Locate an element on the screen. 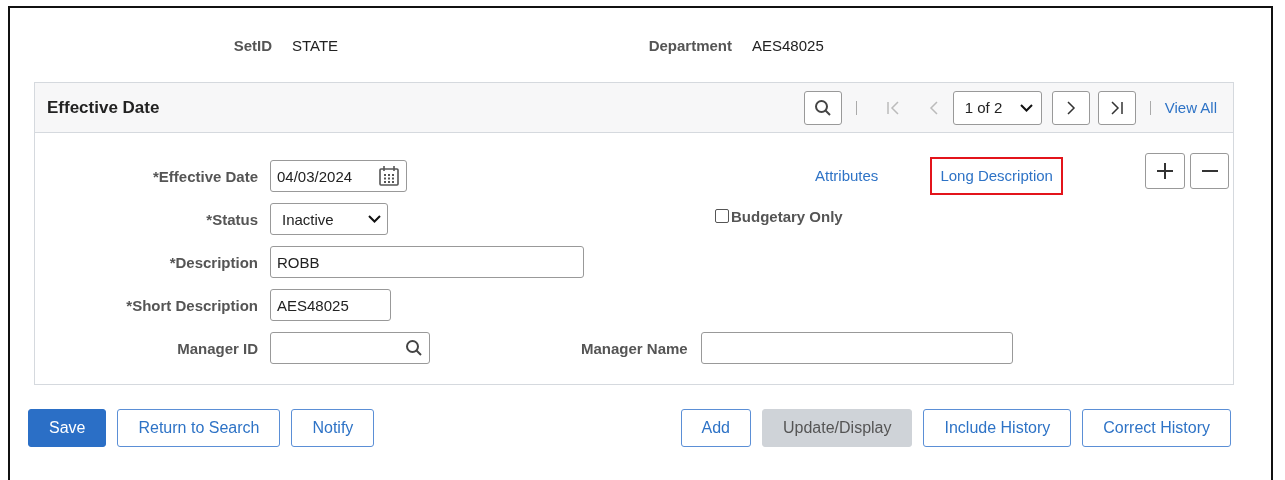 The width and height of the screenshot is (1285, 480). field-label: *Short Description is located at coordinates (192, 305).